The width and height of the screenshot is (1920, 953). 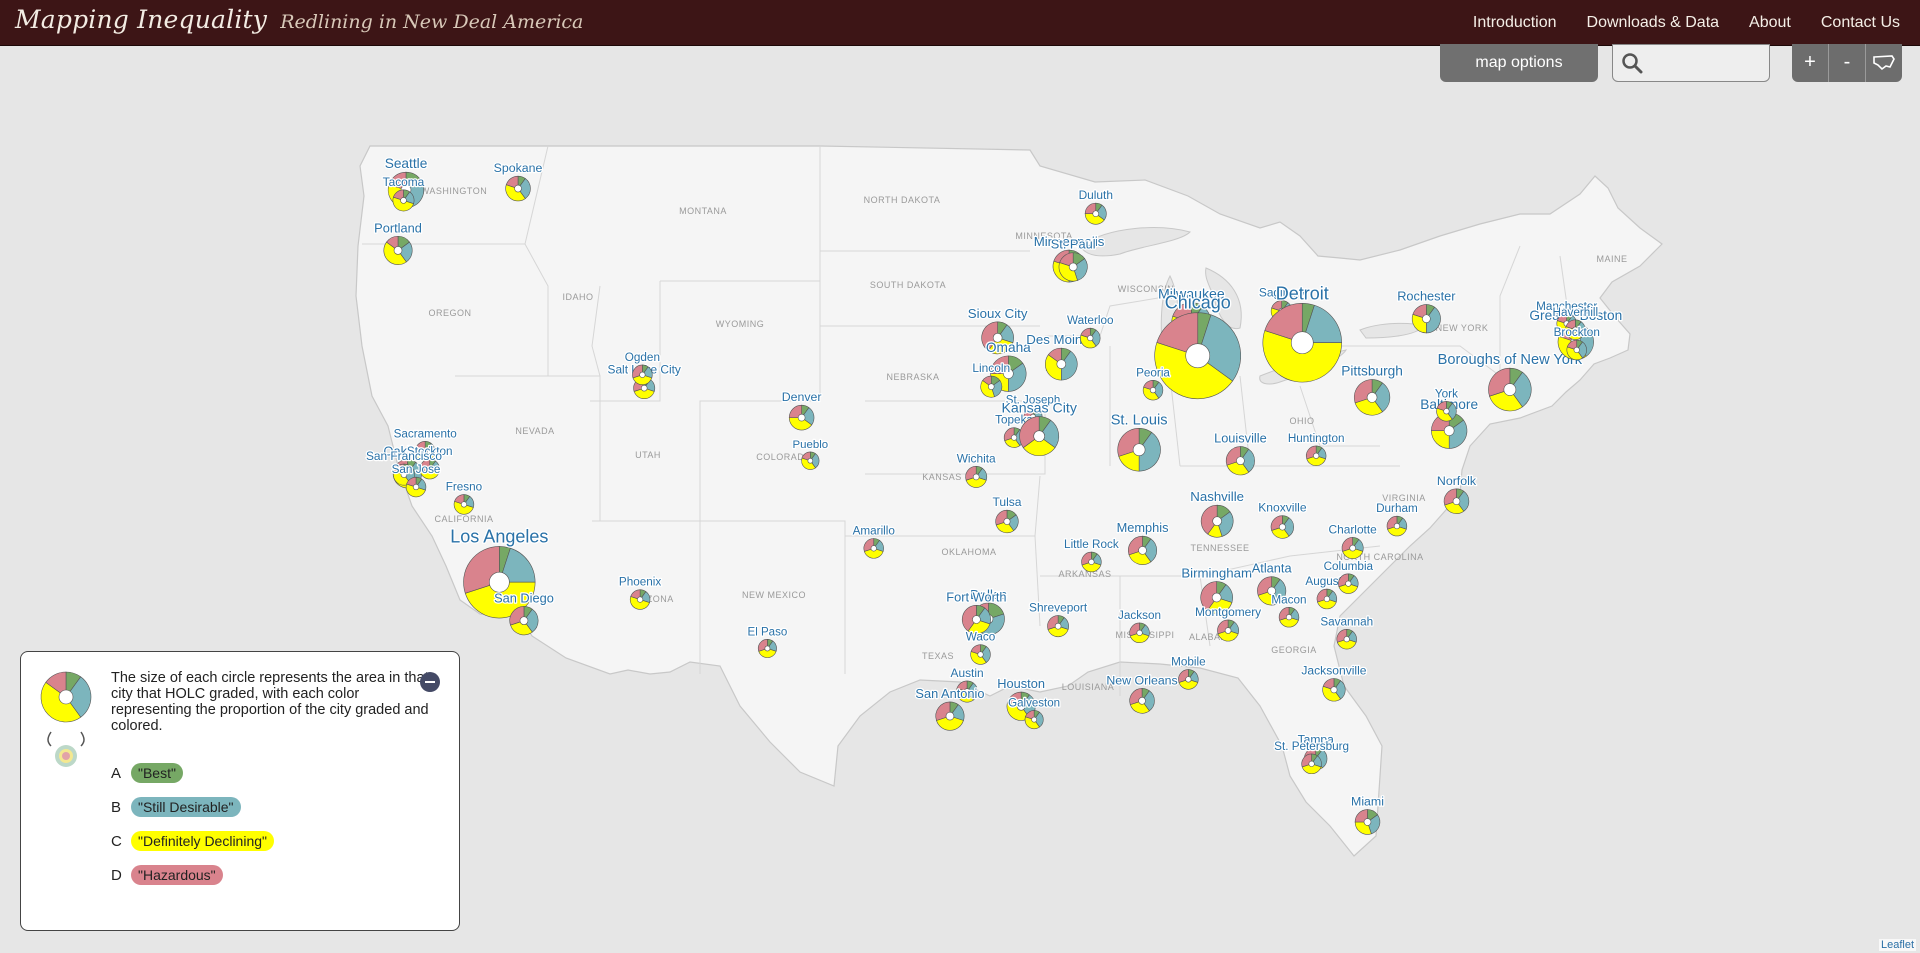 I want to click on nav-introduction: Introduction, so click(x=1515, y=23).